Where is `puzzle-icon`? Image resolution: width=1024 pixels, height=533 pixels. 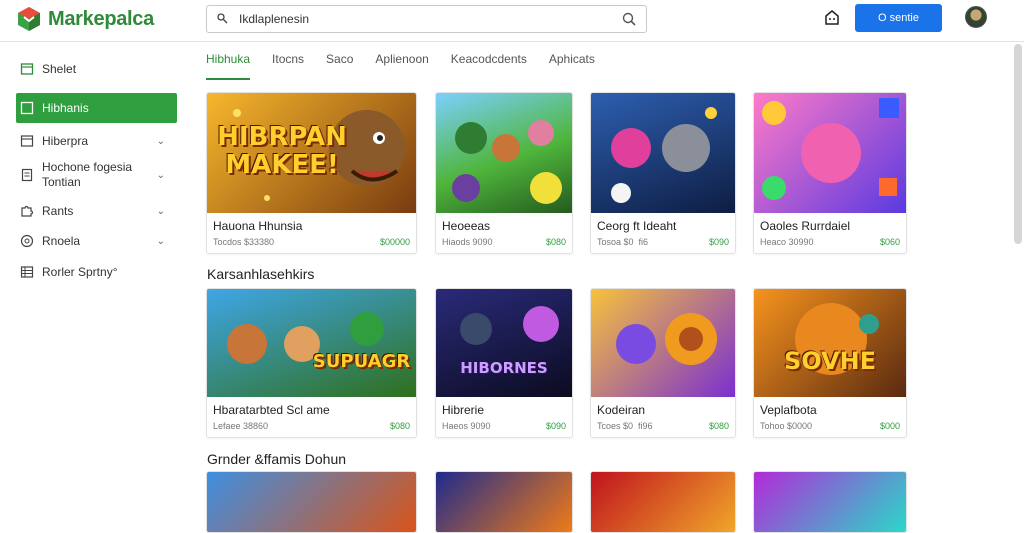 puzzle-icon is located at coordinates (27, 211).